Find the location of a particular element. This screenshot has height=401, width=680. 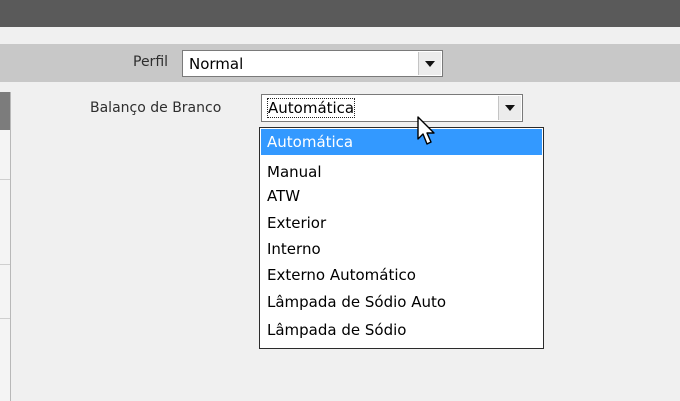

perfil-select-value: Normal is located at coordinates (216, 63).